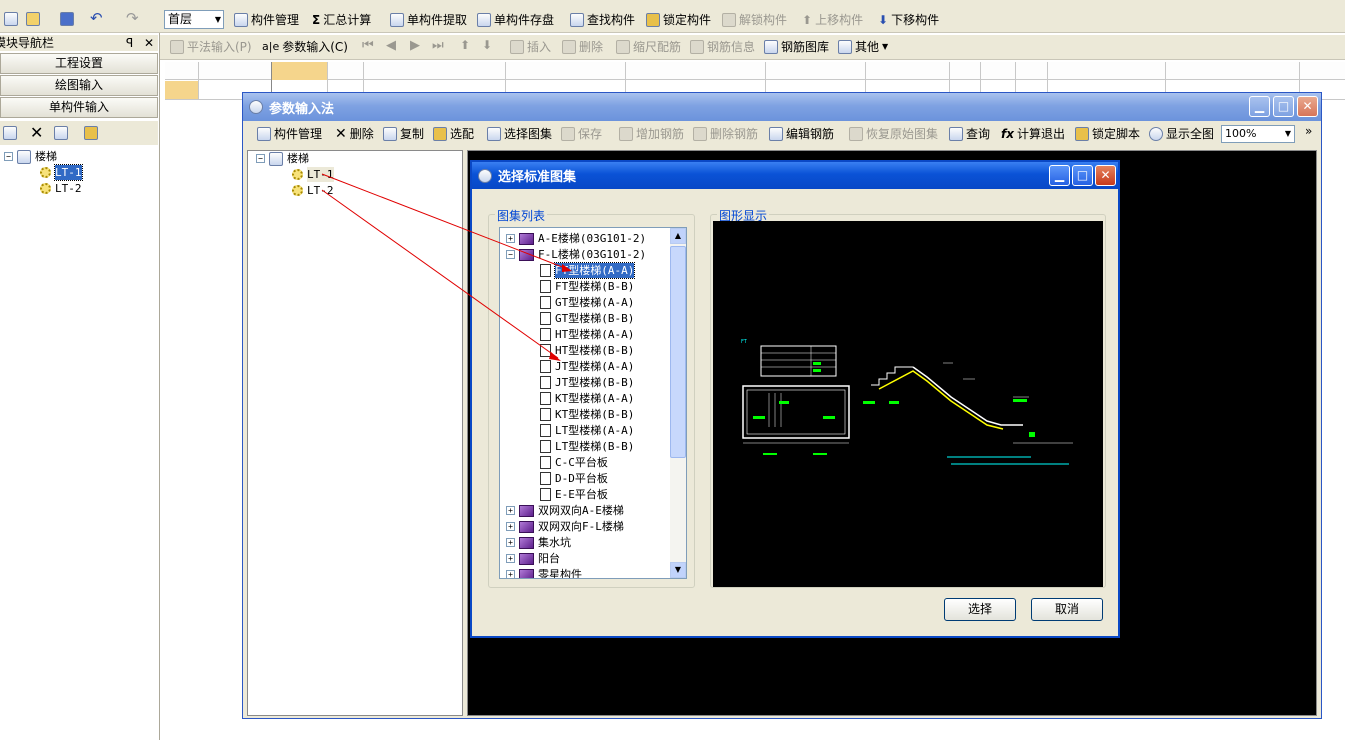 This screenshot has width=1345, height=740. Describe the element at coordinates (587, 366) in the screenshot. I see `atlas-doc-item: JT型楼梯(A-A)` at that location.